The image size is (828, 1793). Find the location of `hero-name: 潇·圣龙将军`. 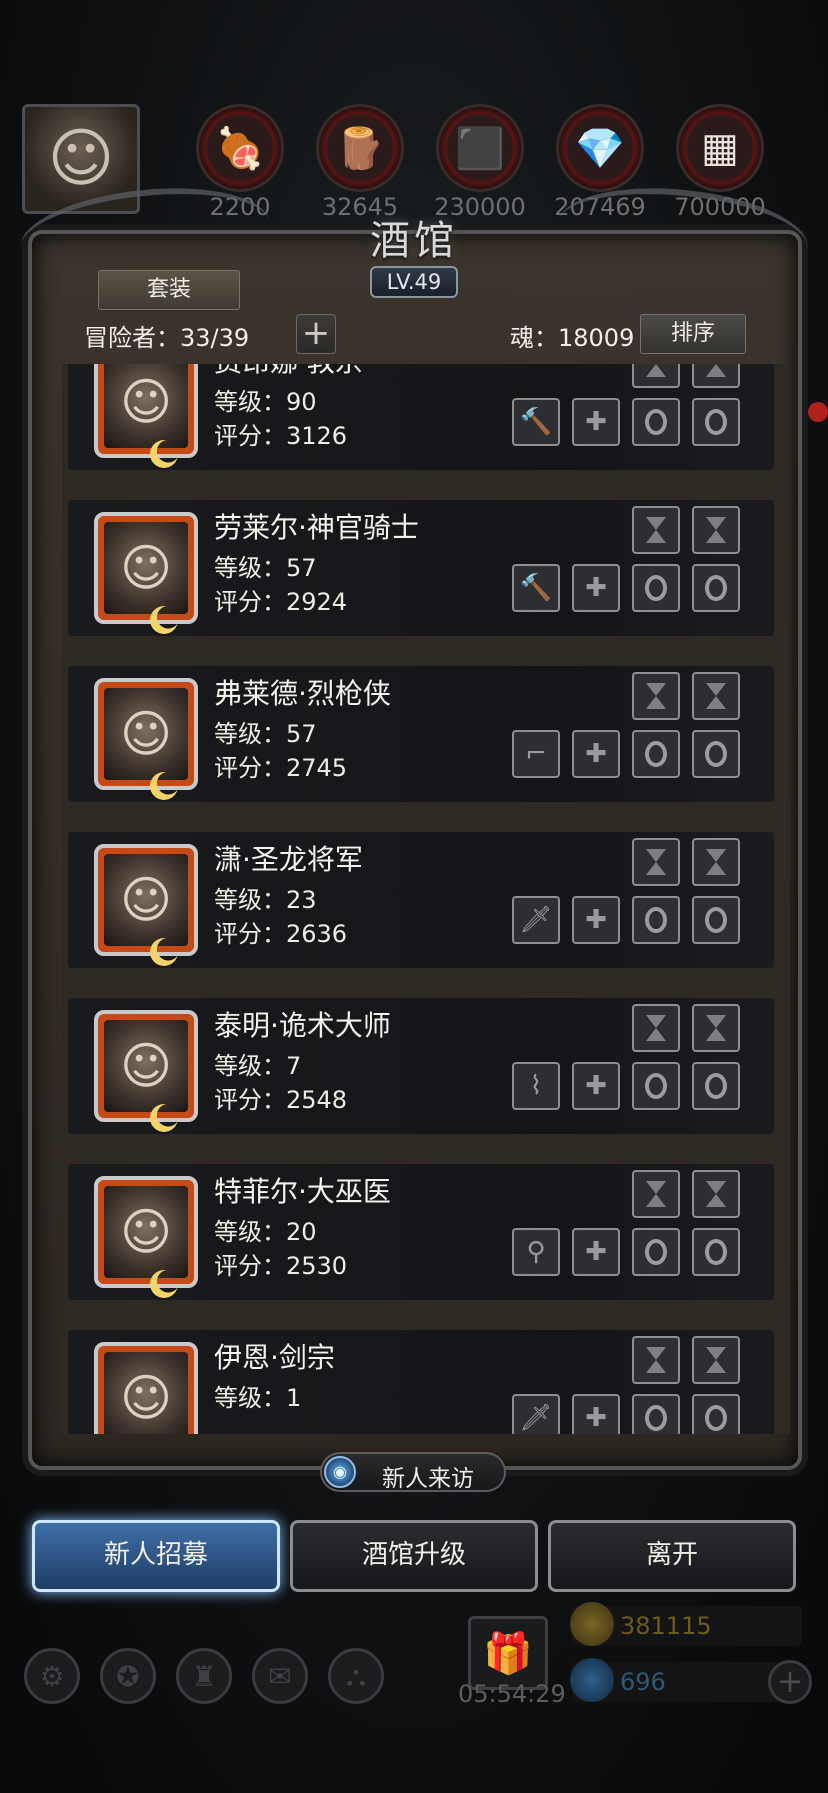

hero-name: 潇·圣龙将军 is located at coordinates (288, 859).